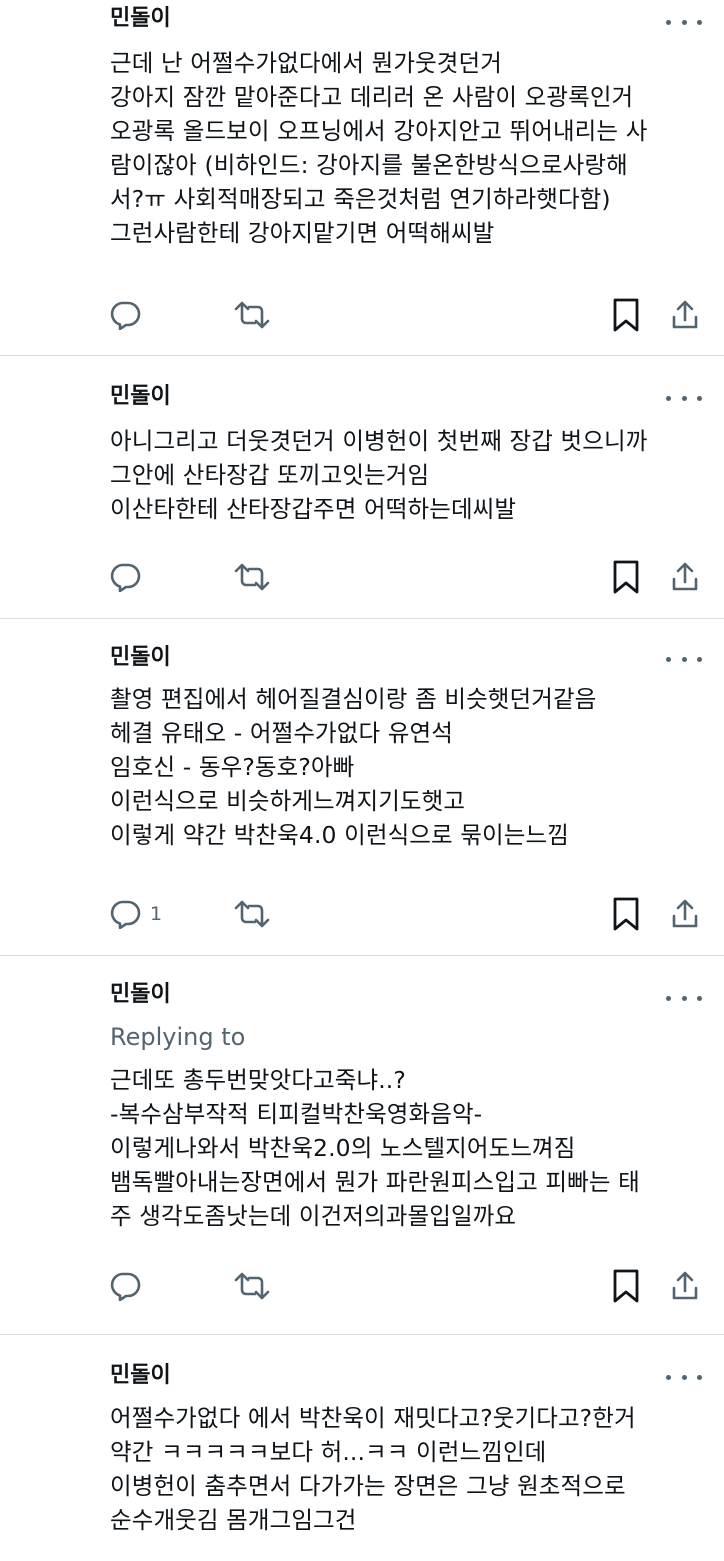 Image resolution: width=724 pixels, height=1561 pixels. I want to click on replying-to-label: Replying to, so click(178, 1037).